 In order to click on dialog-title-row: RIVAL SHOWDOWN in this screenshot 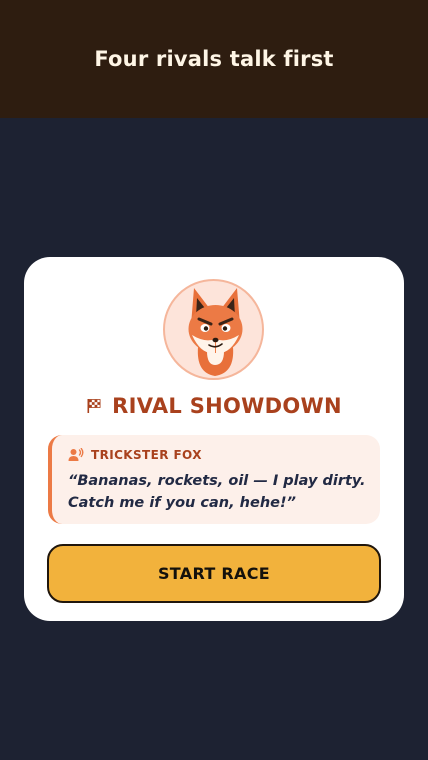, I will do `click(214, 406)`.